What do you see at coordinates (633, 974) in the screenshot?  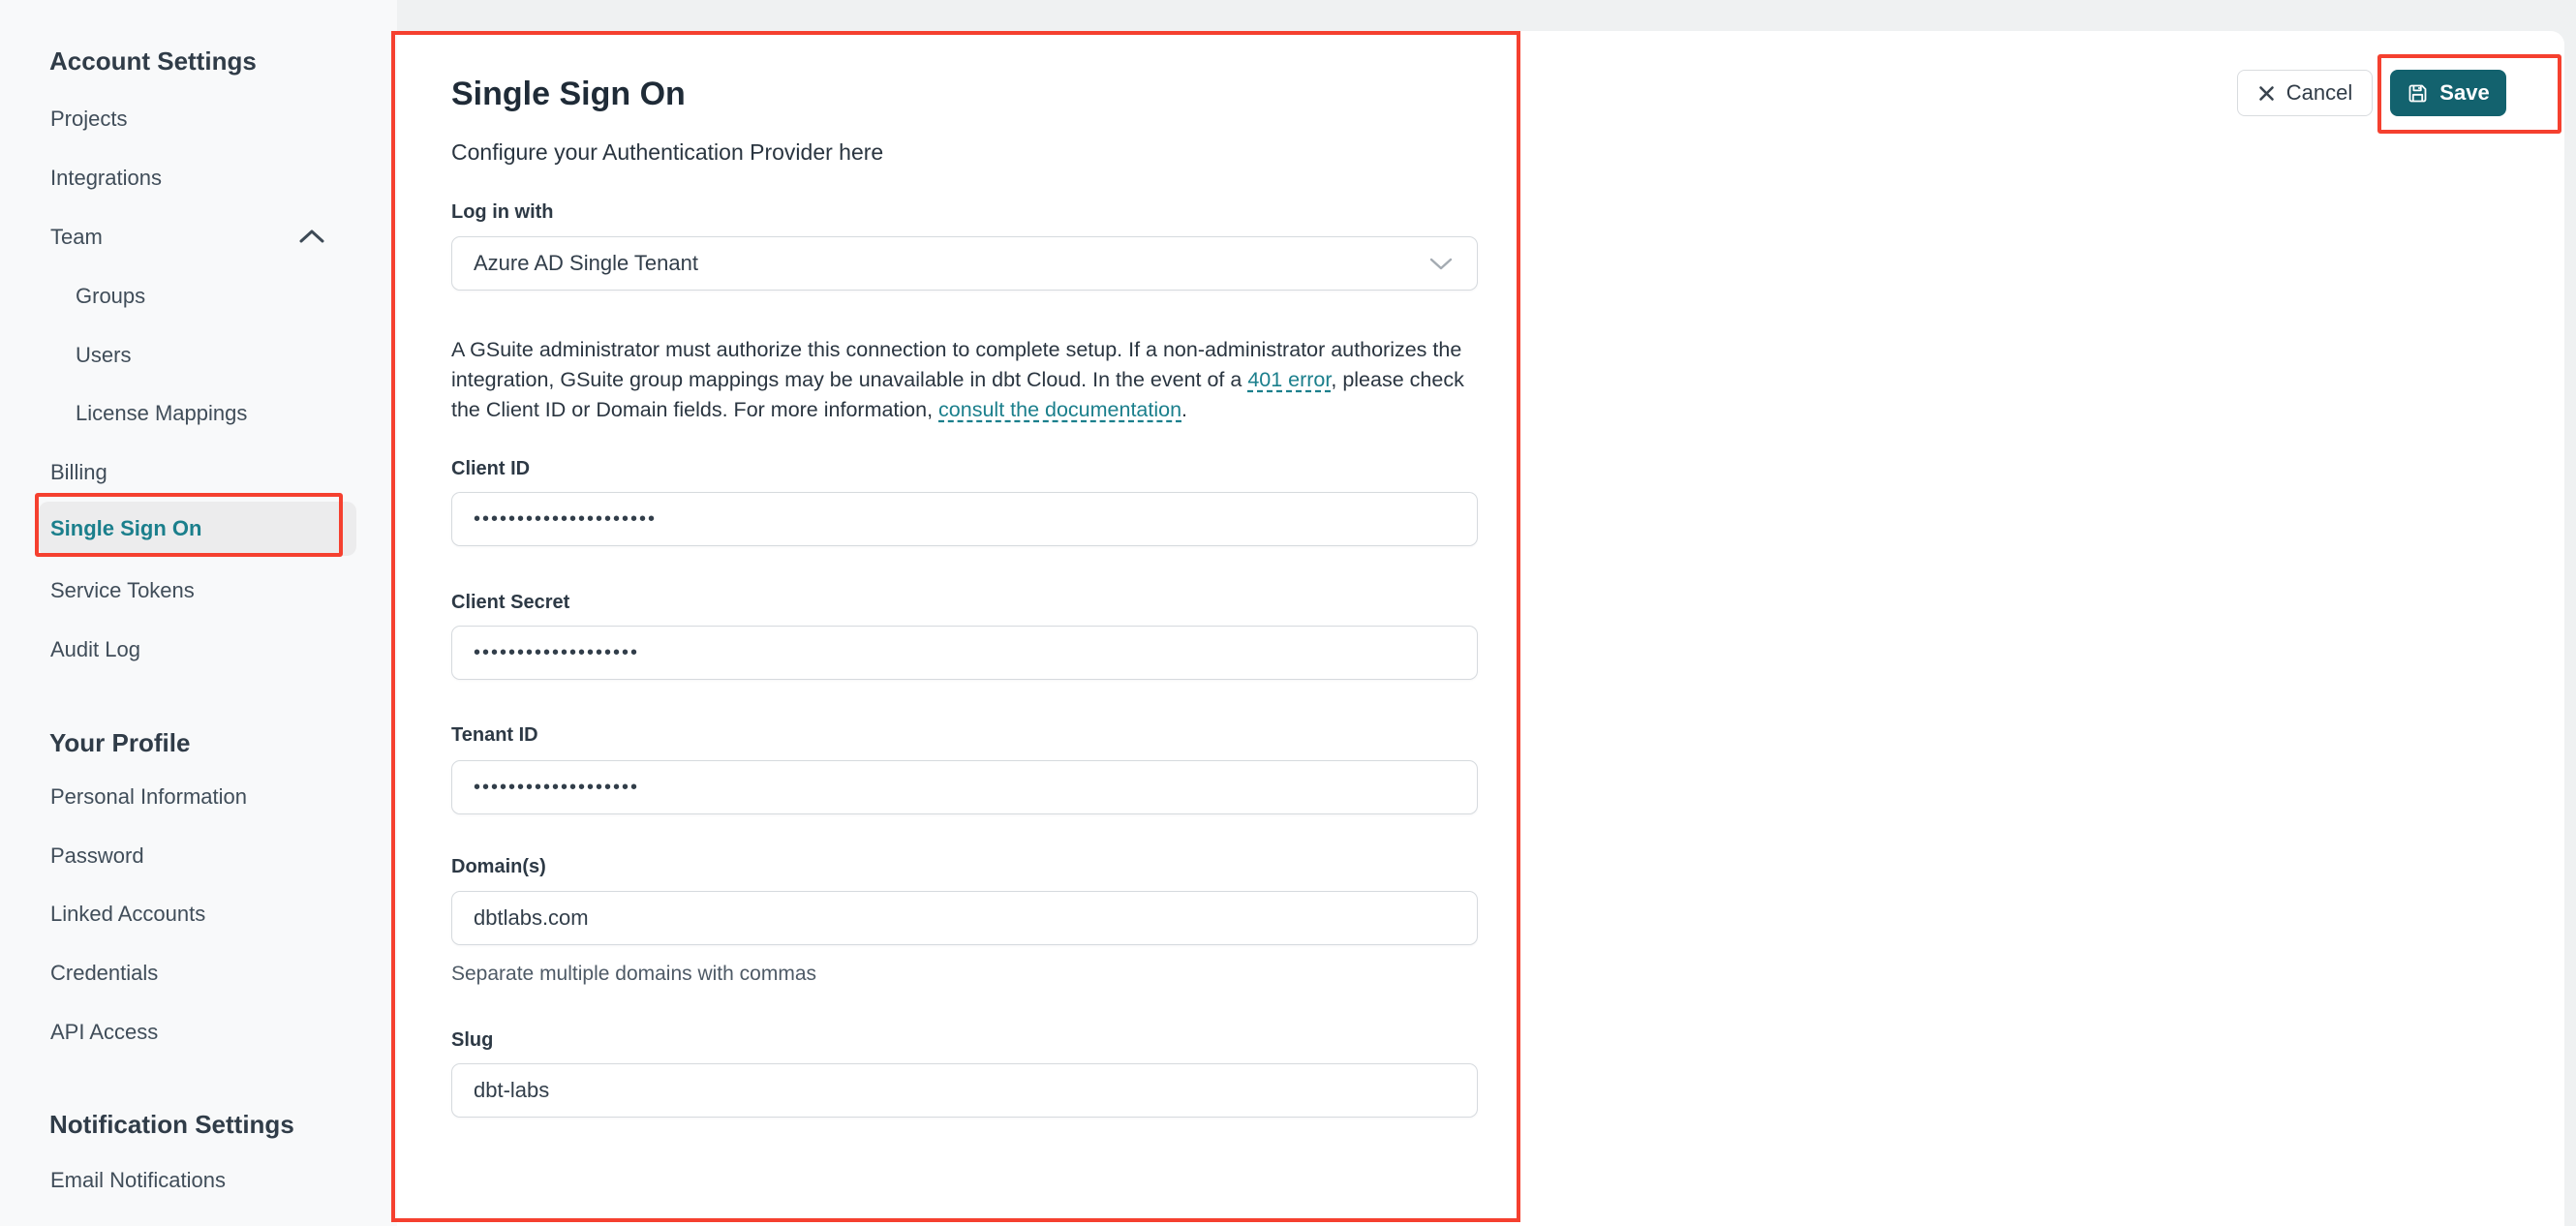 I see `domains-help-text: Separate multiple domains with commas` at bounding box center [633, 974].